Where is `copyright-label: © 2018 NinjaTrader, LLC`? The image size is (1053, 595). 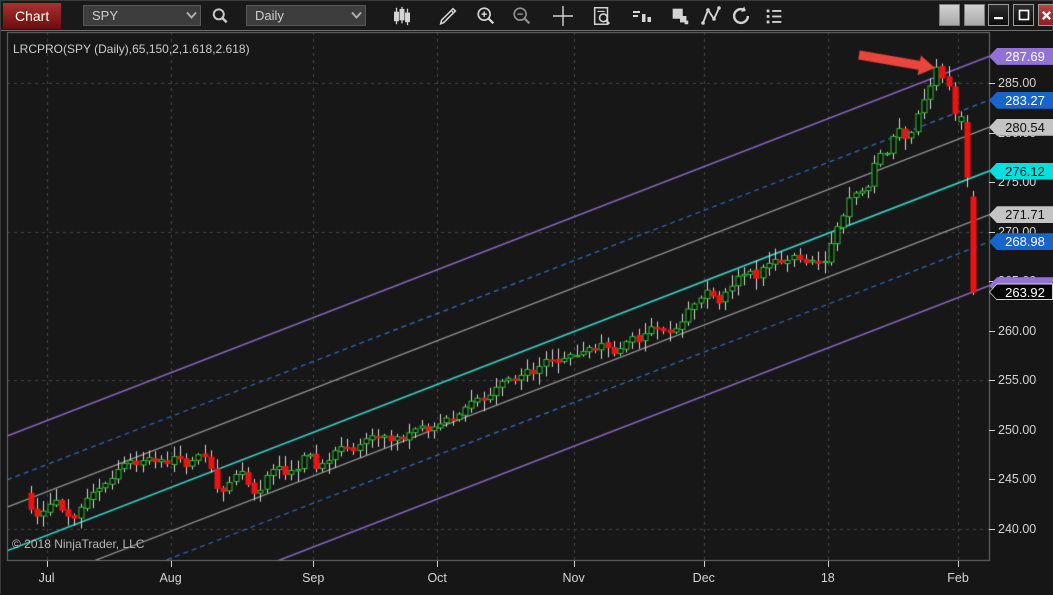 copyright-label: © 2018 NinjaTrader, LLC is located at coordinates (78, 544).